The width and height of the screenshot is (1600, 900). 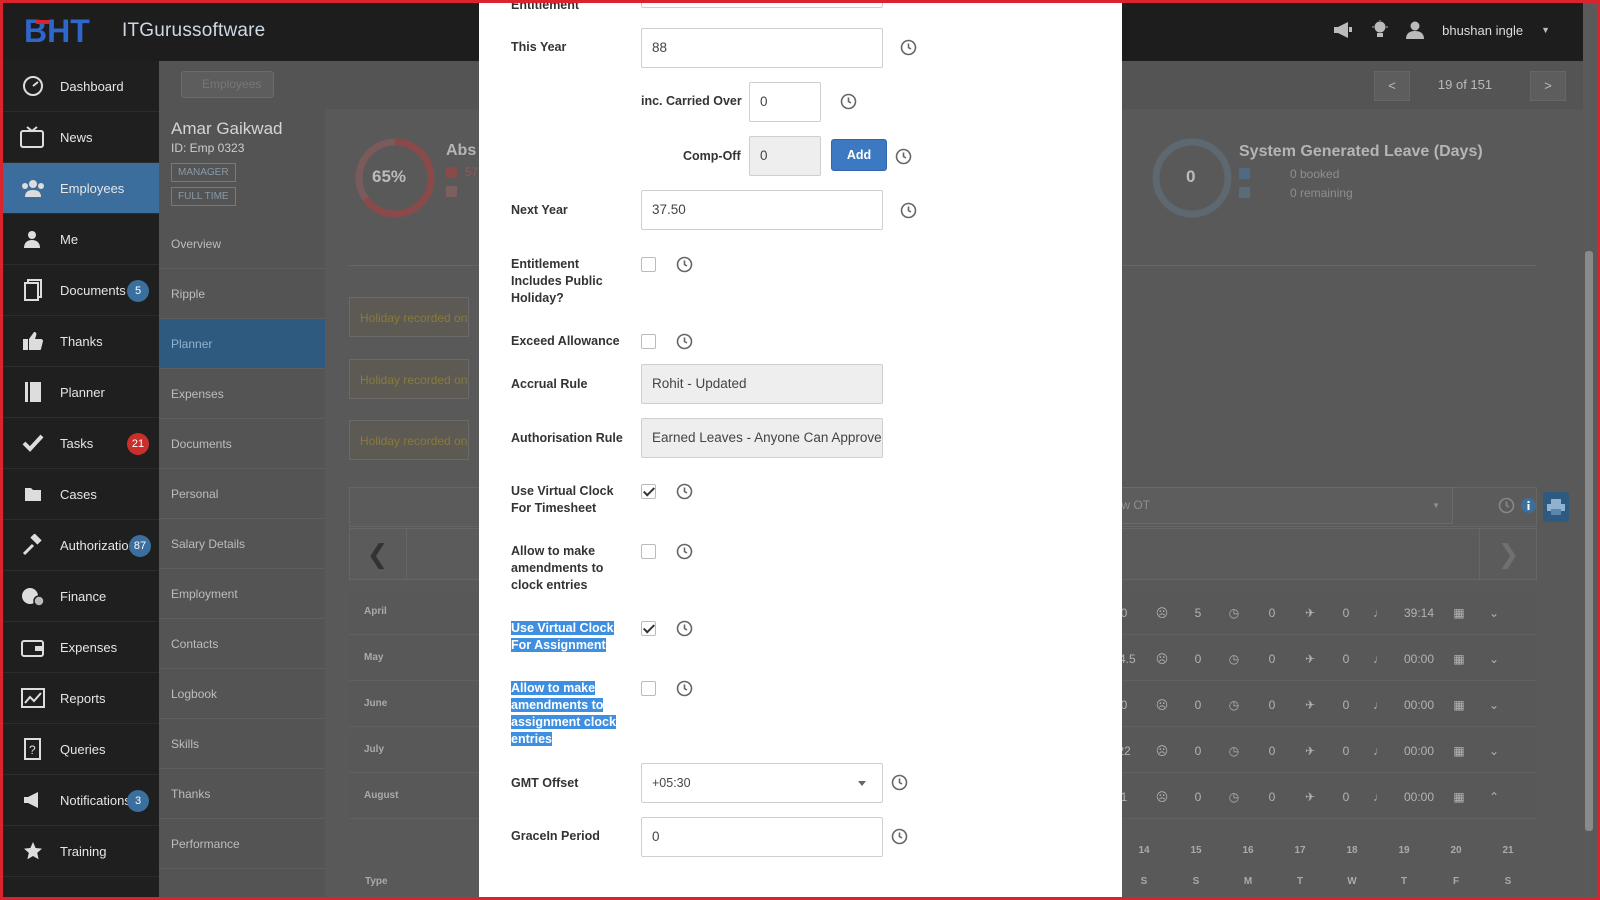 I want to click on entitlement-input, so click(x=762, y=4).